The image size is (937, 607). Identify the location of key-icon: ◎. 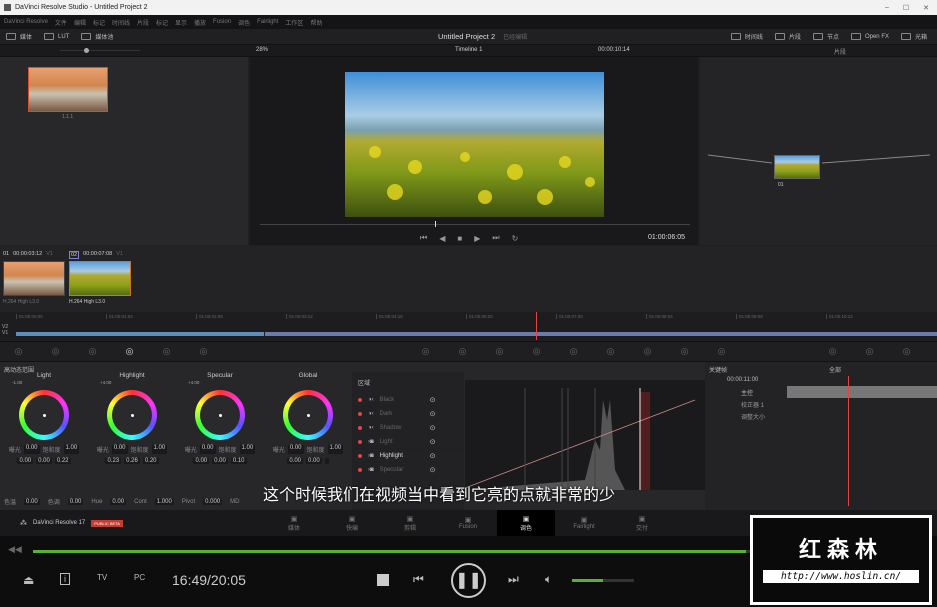
(684, 351).